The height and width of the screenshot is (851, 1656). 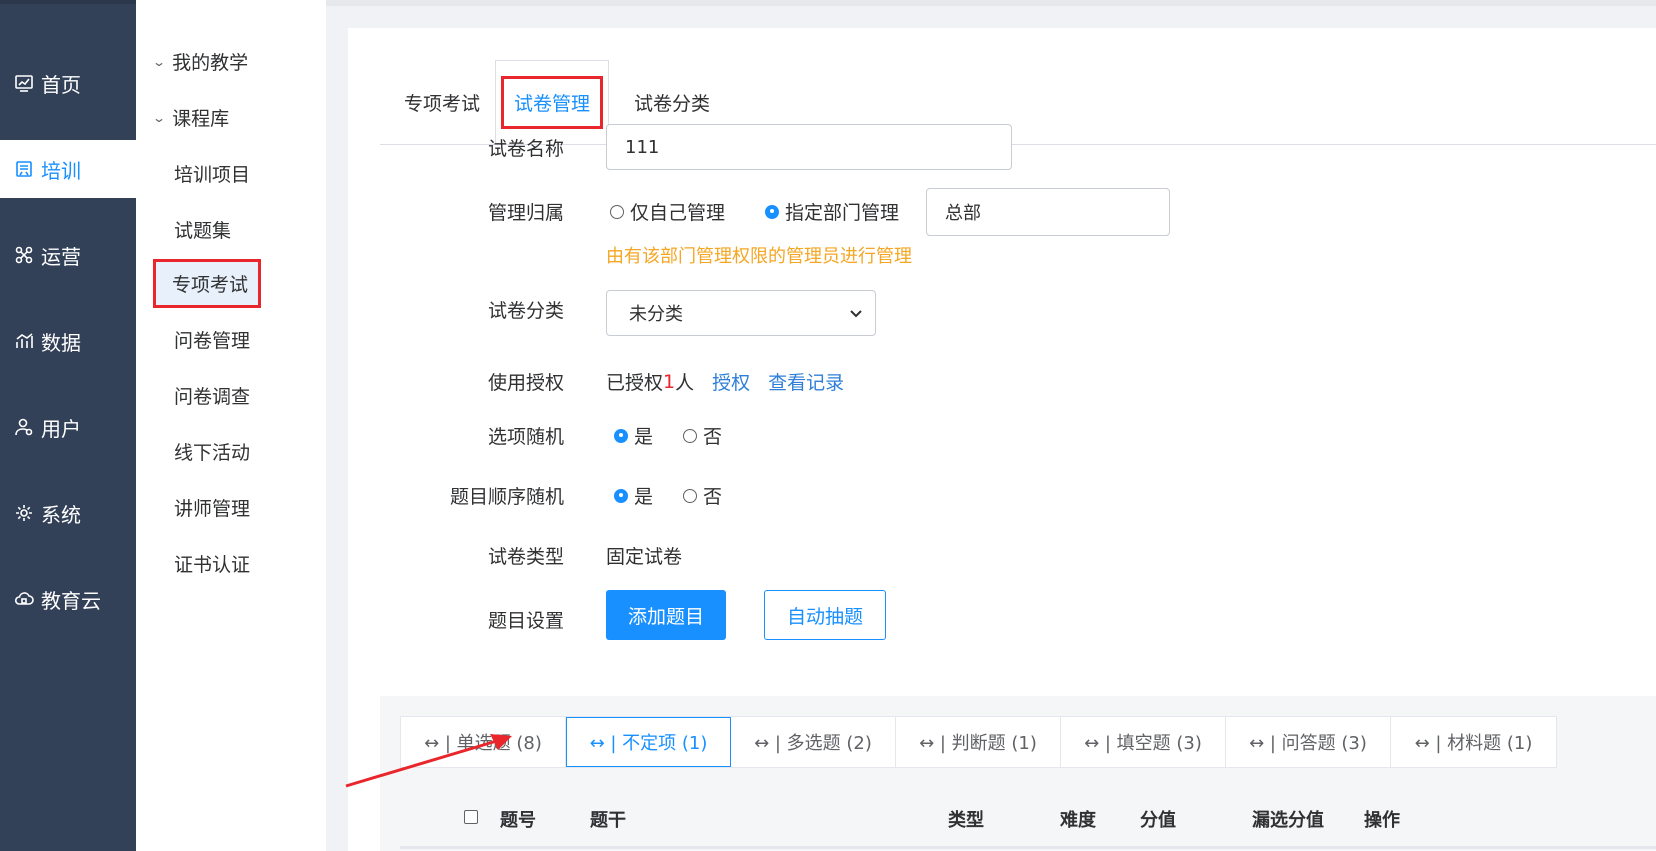 What do you see at coordinates (666, 615) in the screenshot?
I see `add-question-button: 添加题目` at bounding box center [666, 615].